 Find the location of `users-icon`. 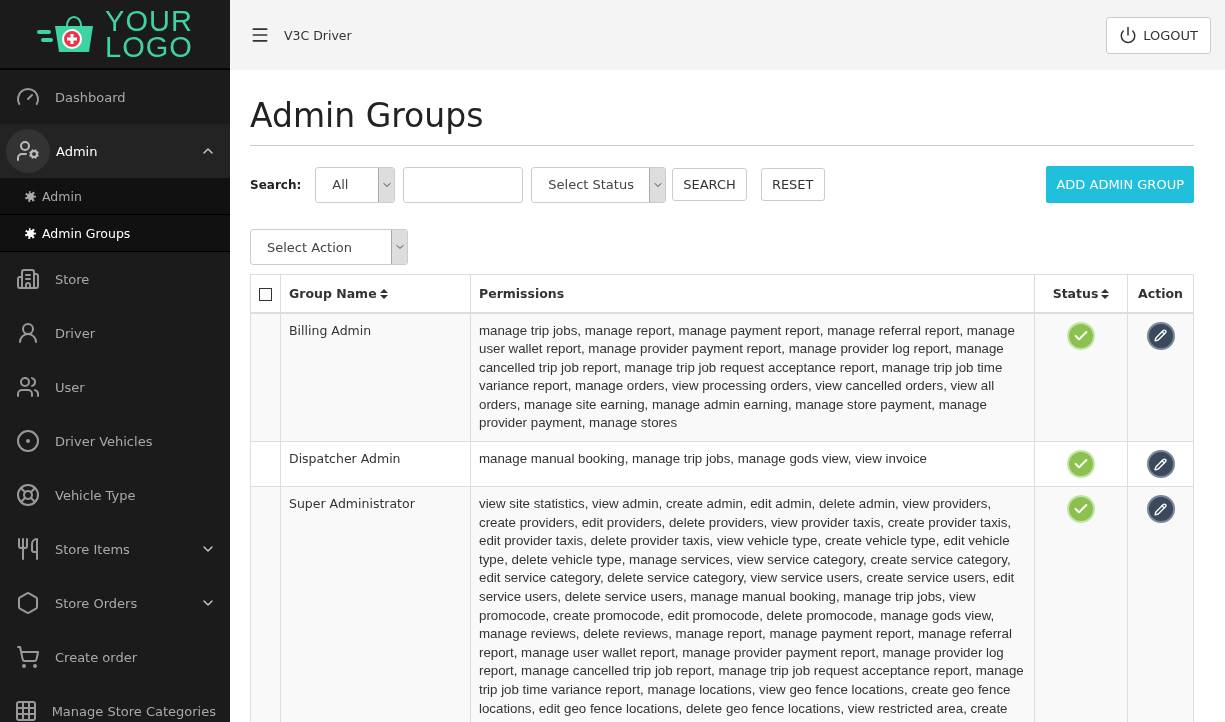

users-icon is located at coordinates (28, 387).